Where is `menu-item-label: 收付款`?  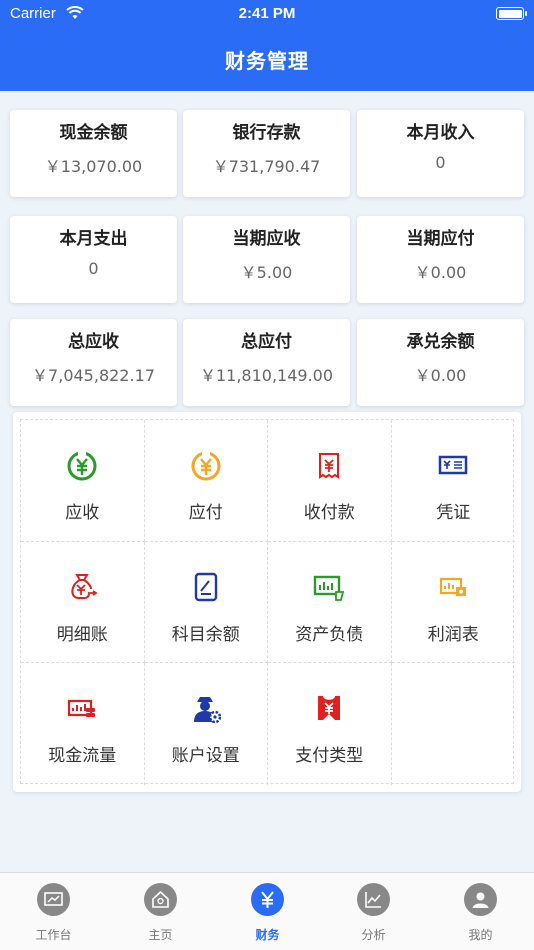 menu-item-label: 收付款 is located at coordinates (329, 513).